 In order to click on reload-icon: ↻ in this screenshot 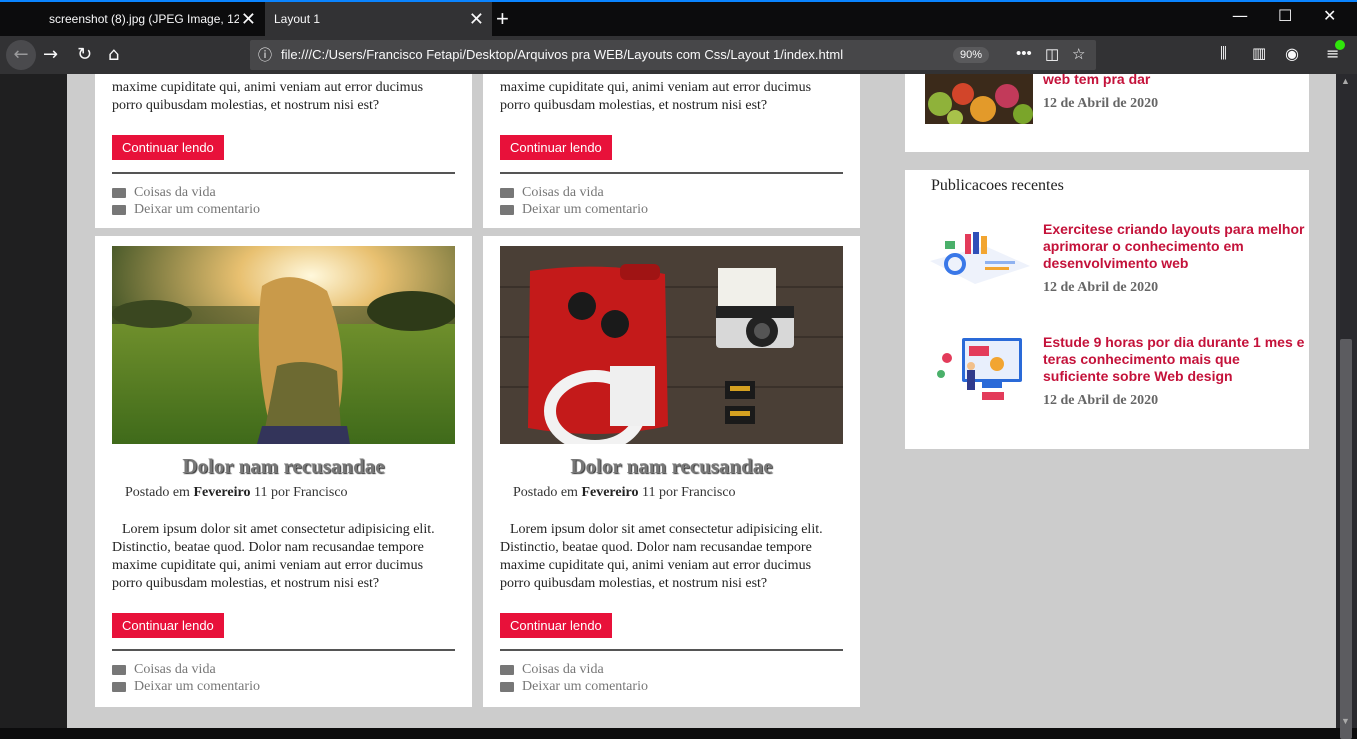, I will do `click(84, 54)`.